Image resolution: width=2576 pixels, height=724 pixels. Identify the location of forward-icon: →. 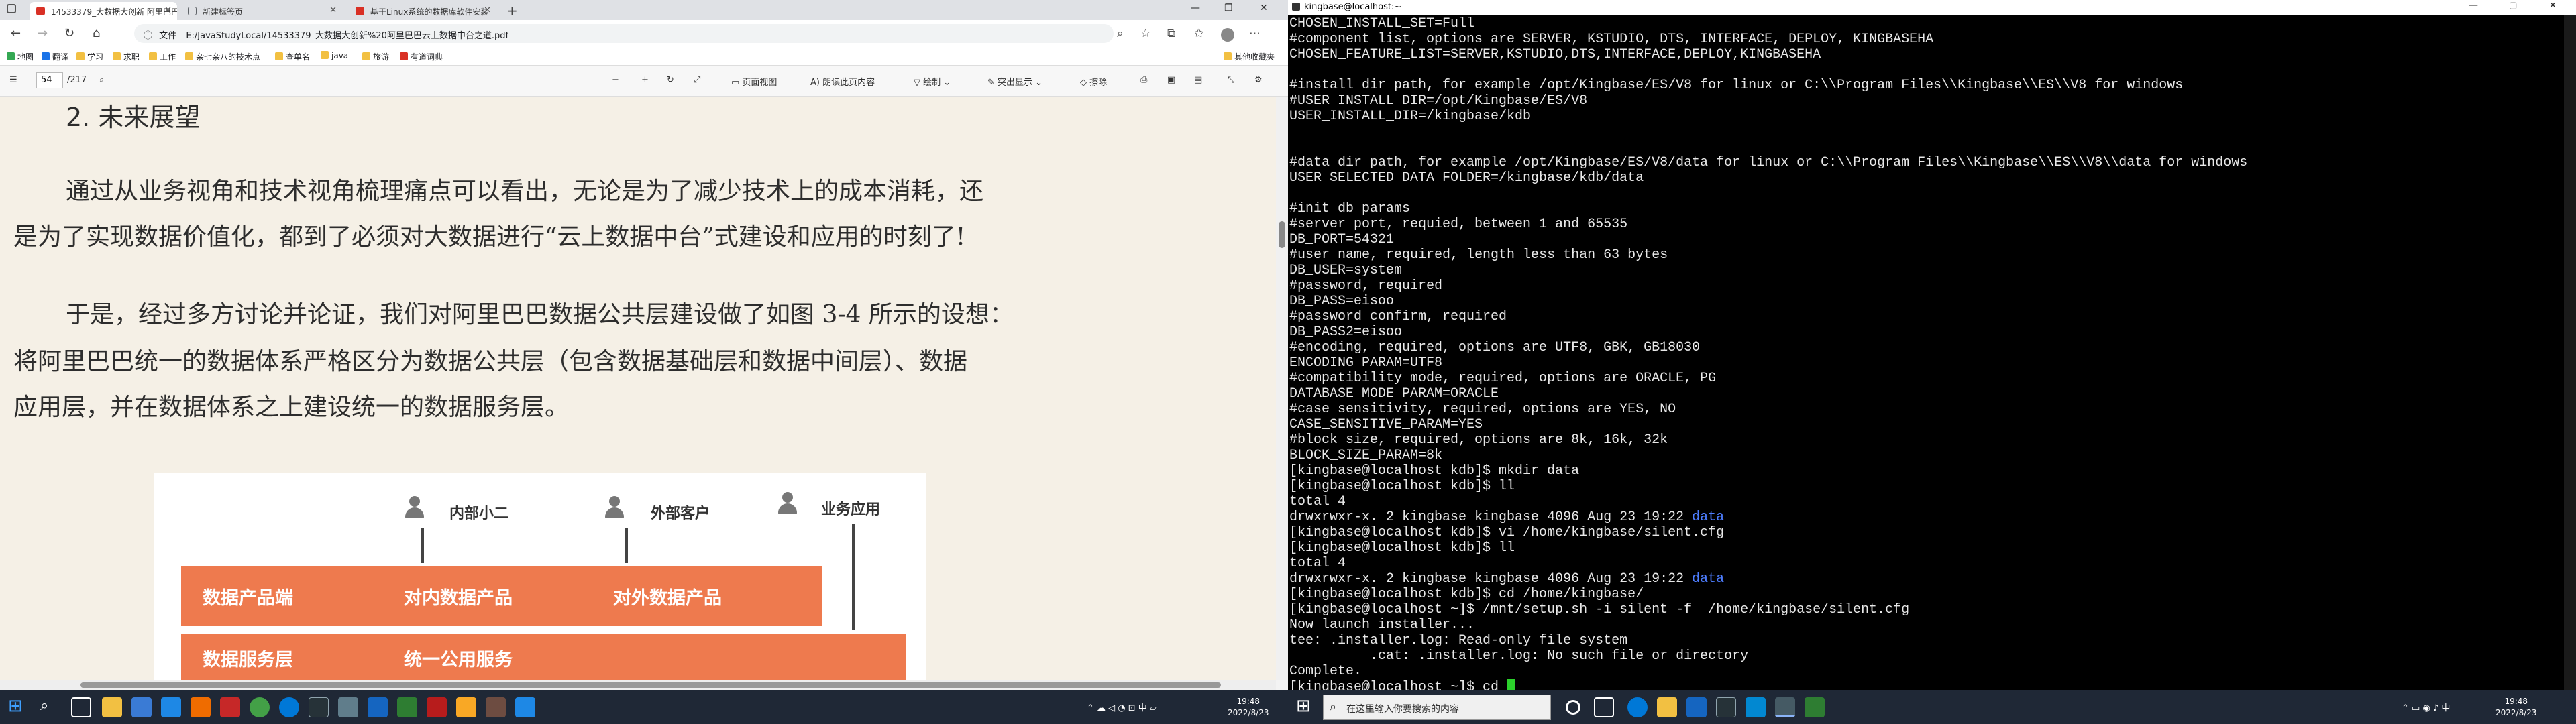
(43, 33).